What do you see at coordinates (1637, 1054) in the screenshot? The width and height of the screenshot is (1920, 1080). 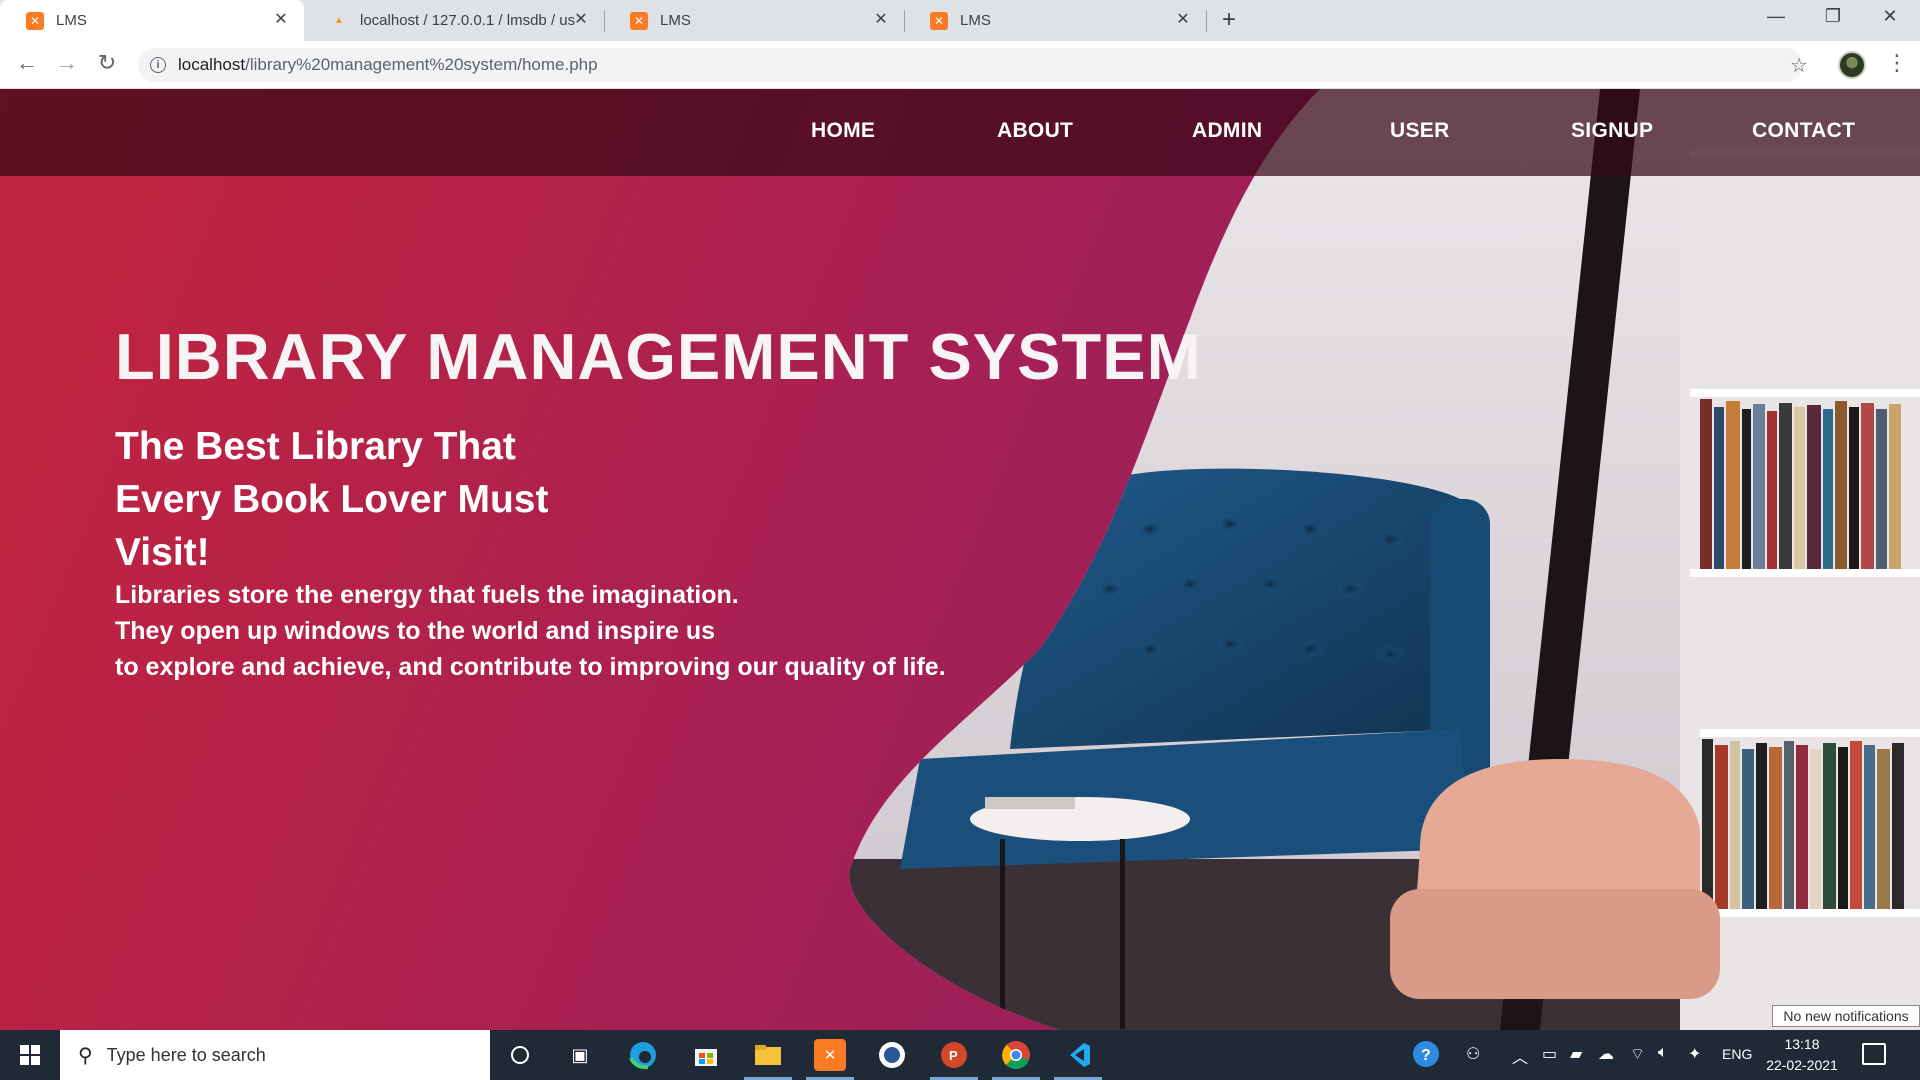 I see `wifi-icon: ⌔` at bounding box center [1637, 1054].